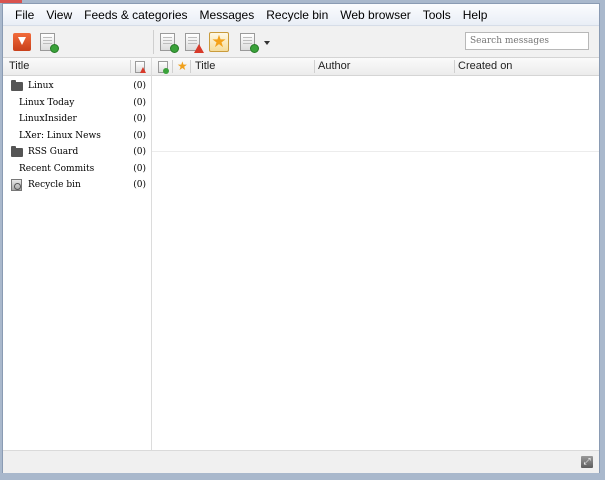 Image resolution: width=605 pixels, height=480 pixels. What do you see at coordinates (375, 15) in the screenshot?
I see `menu-web-browser: Web browser` at bounding box center [375, 15].